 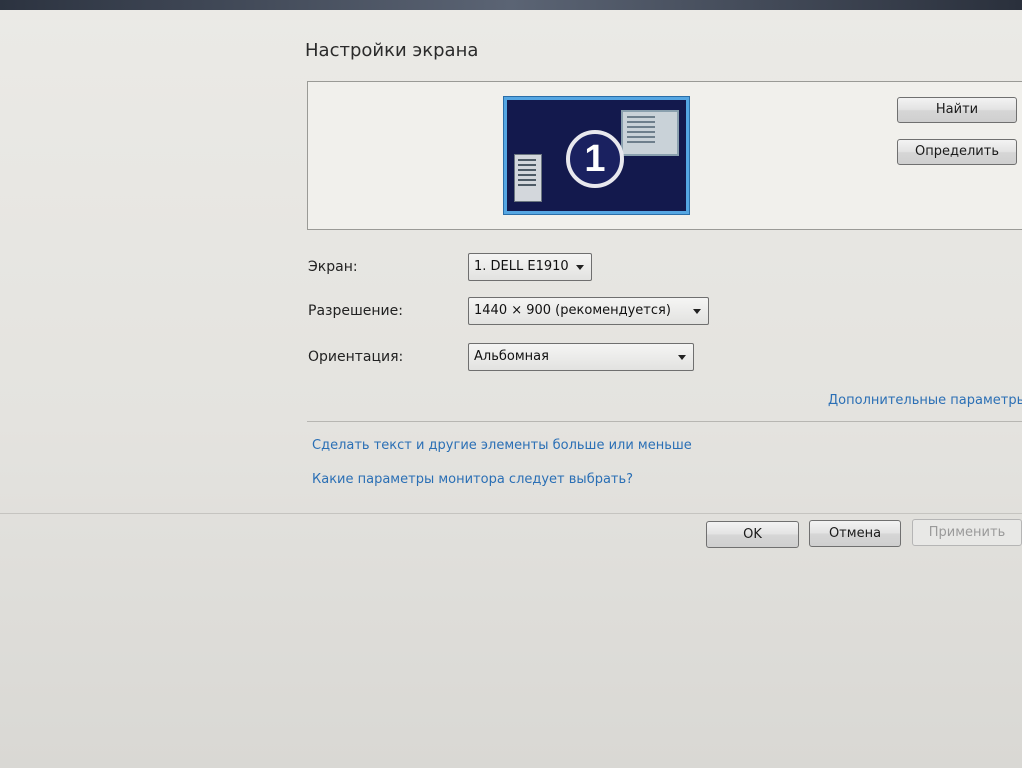 I want to click on footer-divider, so click(x=511, y=513).